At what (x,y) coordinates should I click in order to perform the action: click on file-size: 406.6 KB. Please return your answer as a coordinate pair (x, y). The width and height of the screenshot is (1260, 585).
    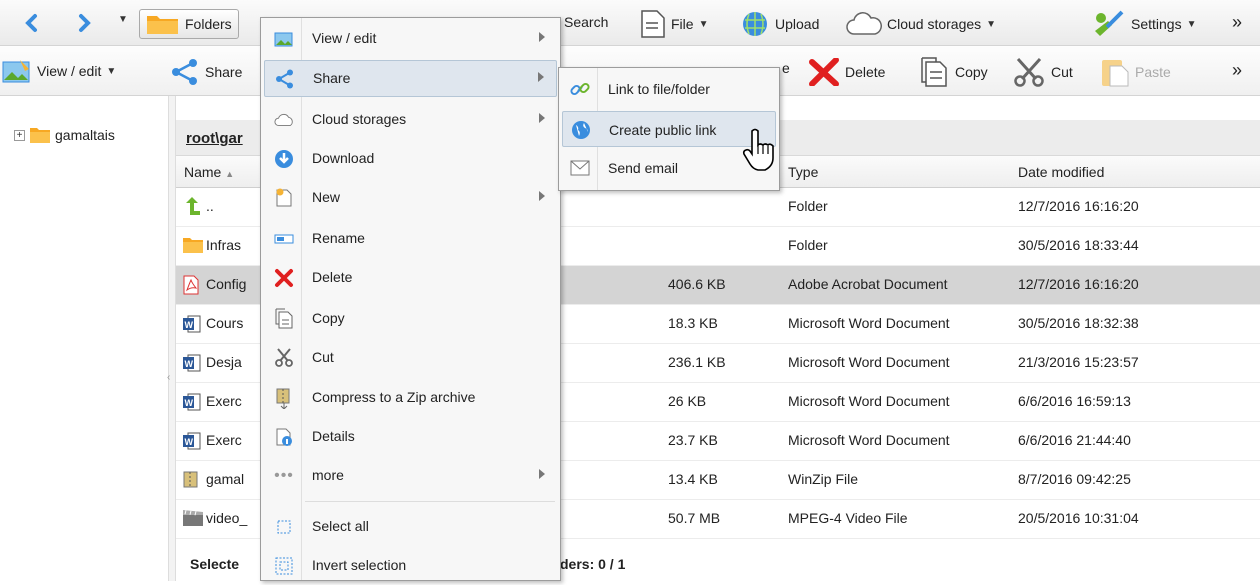
    Looking at the image, I should click on (697, 284).